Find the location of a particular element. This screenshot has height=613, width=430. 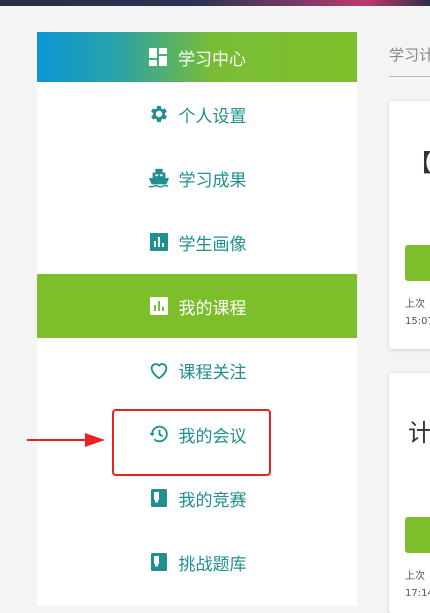

sidebar-item-label: 我的竞赛 is located at coordinates (212, 500).